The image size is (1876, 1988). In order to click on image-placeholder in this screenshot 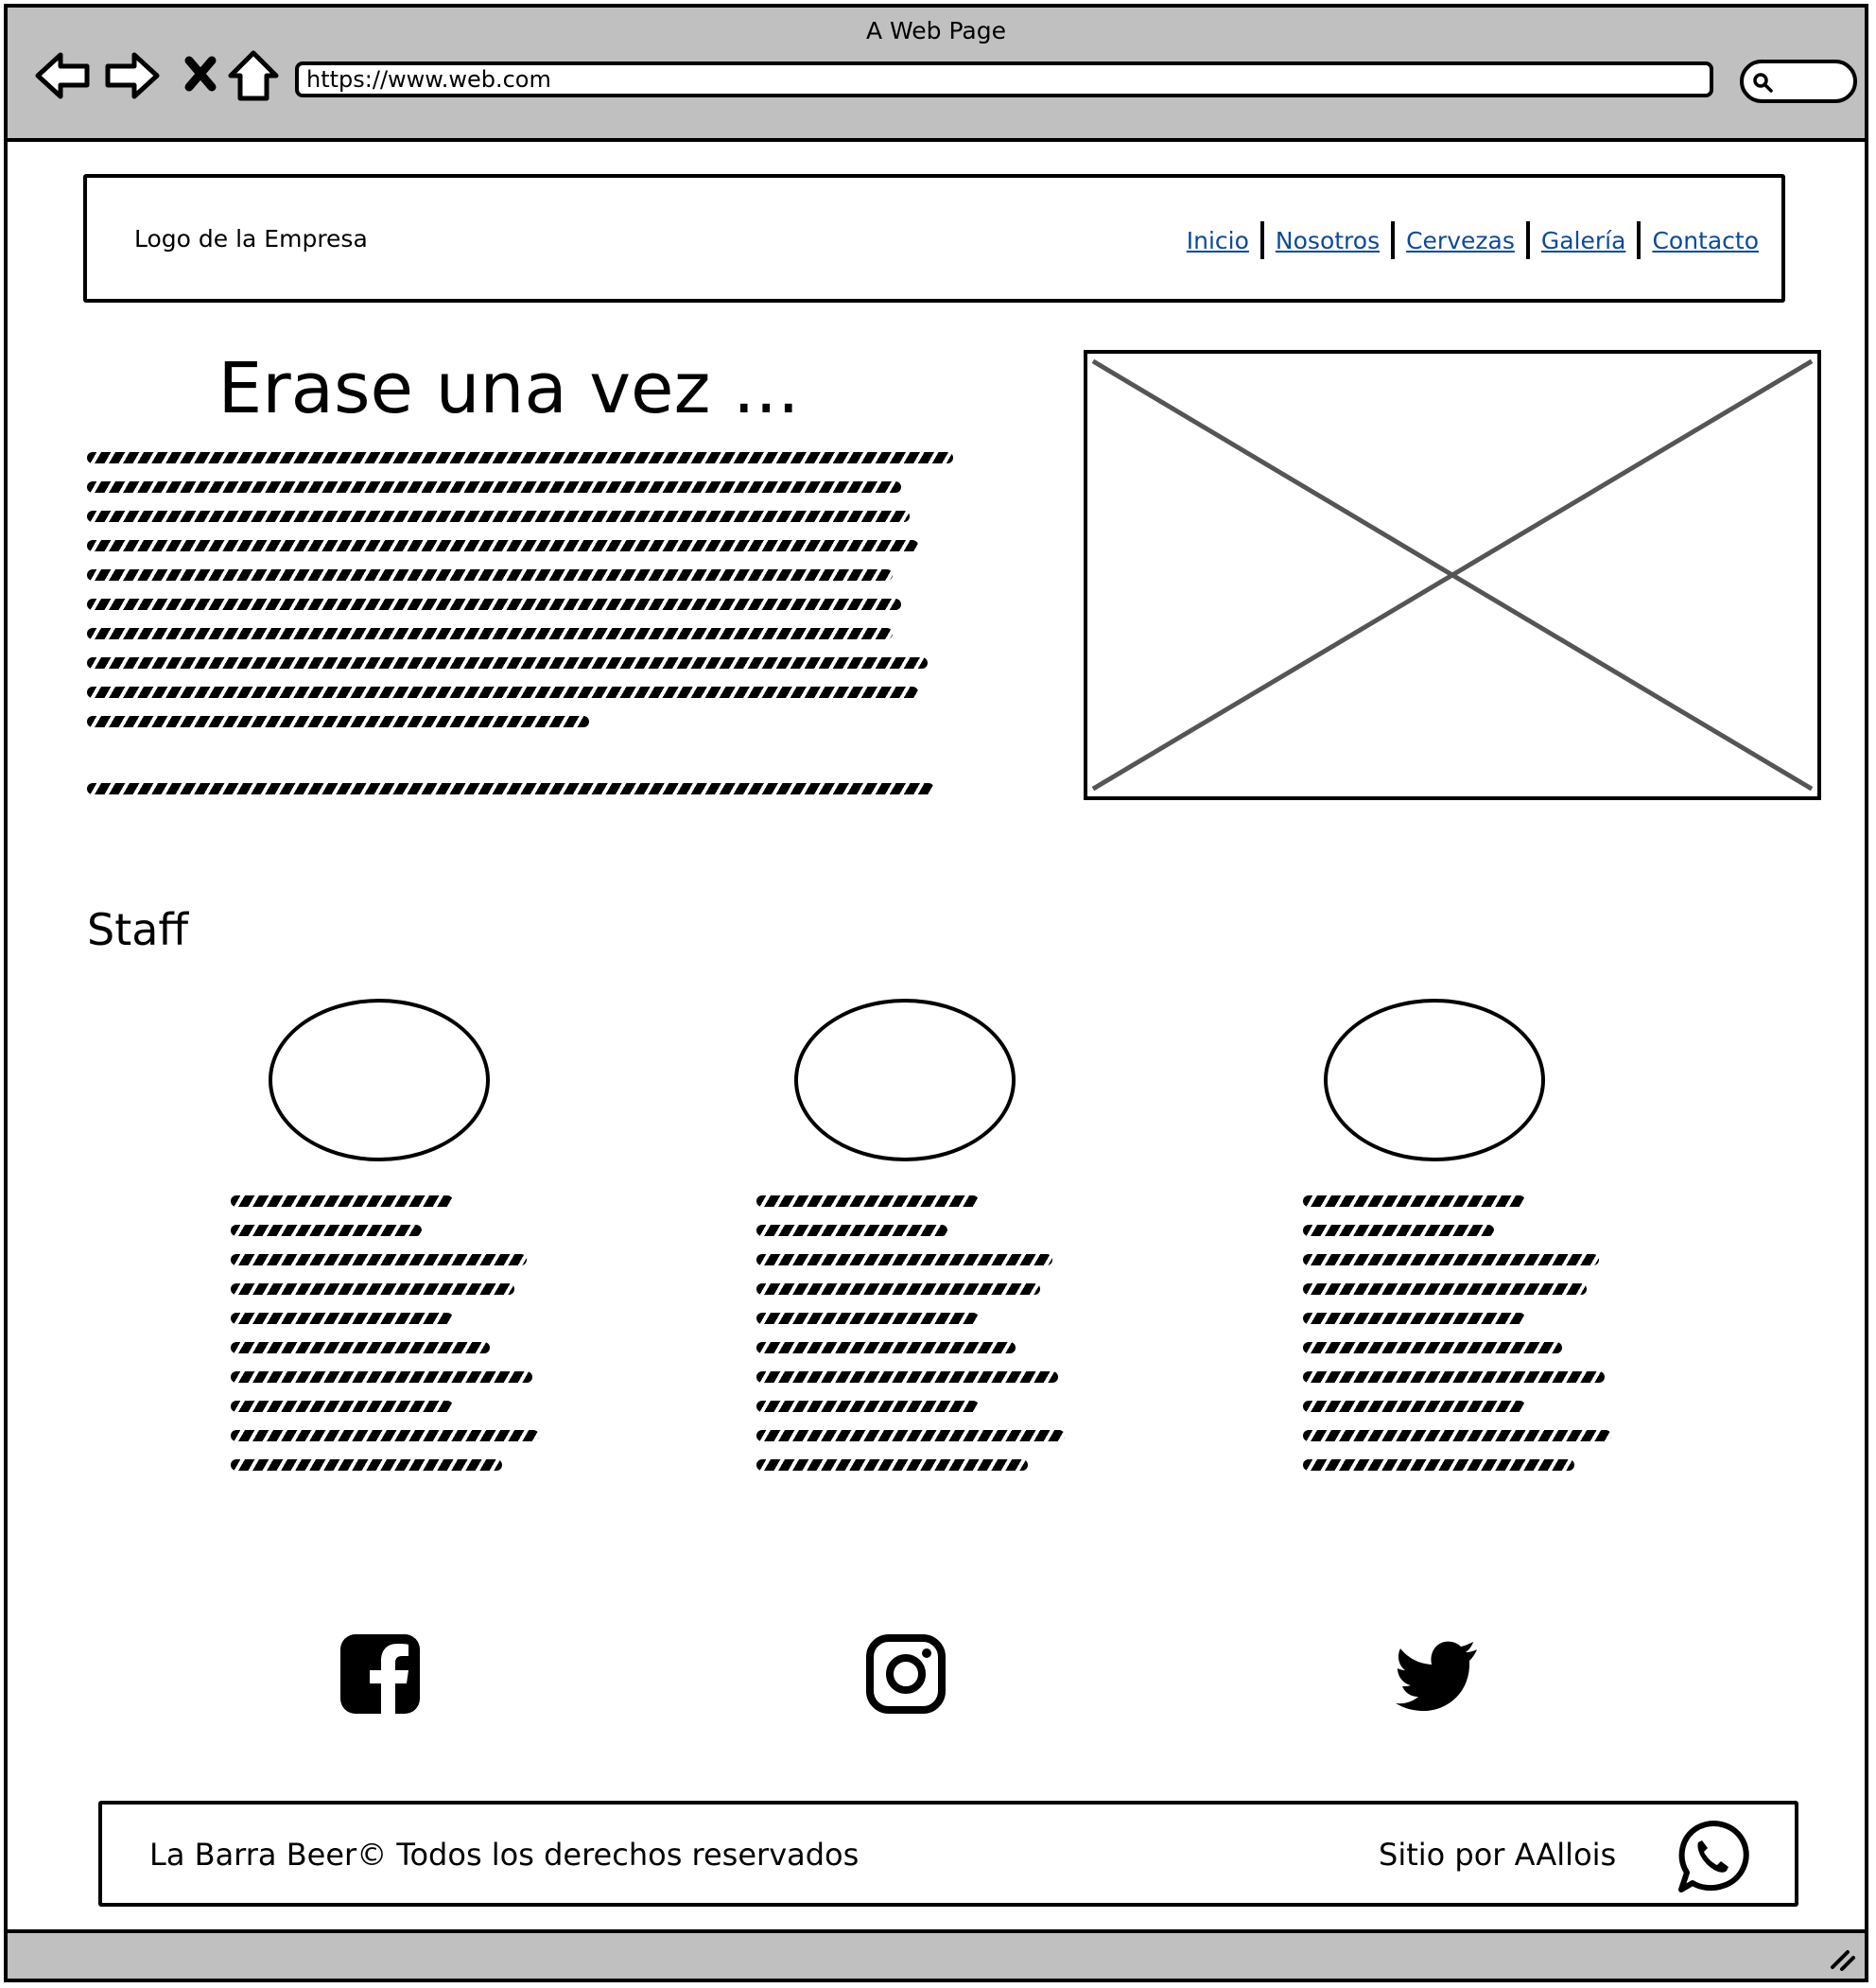, I will do `click(1452, 575)`.